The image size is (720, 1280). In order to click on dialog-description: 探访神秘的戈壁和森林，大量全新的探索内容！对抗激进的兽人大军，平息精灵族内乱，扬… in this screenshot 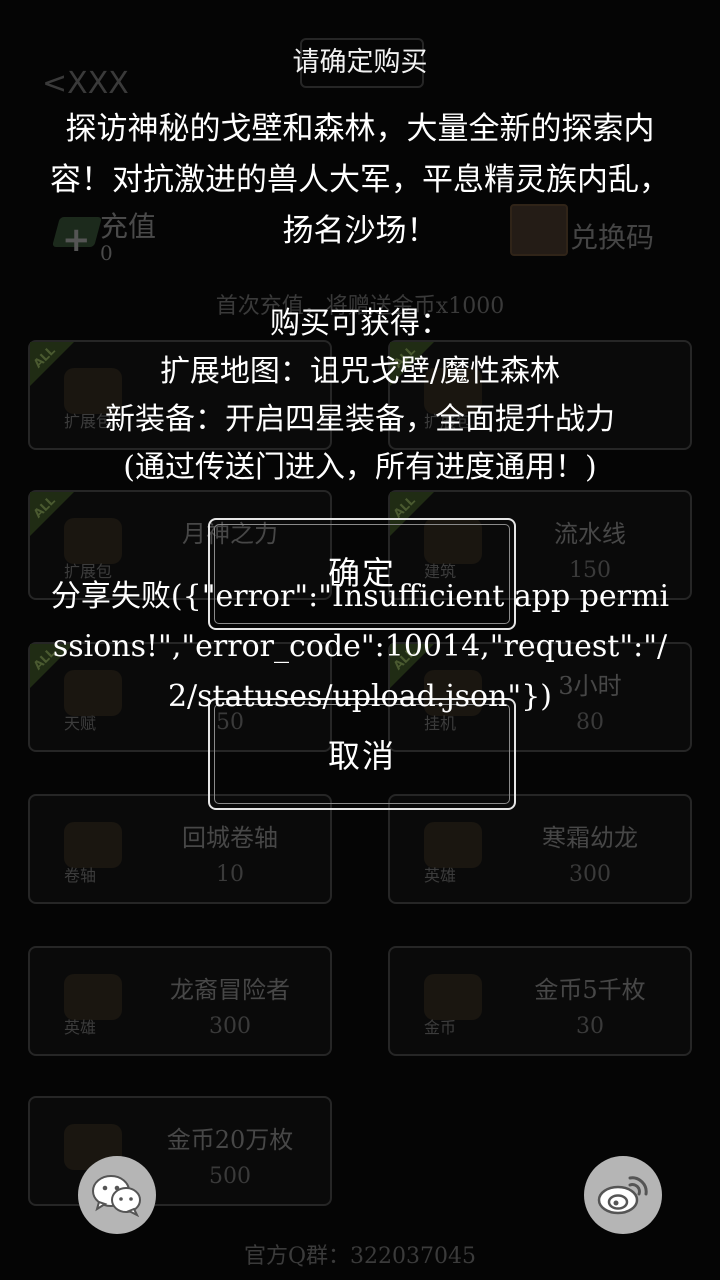, I will do `click(360, 180)`.